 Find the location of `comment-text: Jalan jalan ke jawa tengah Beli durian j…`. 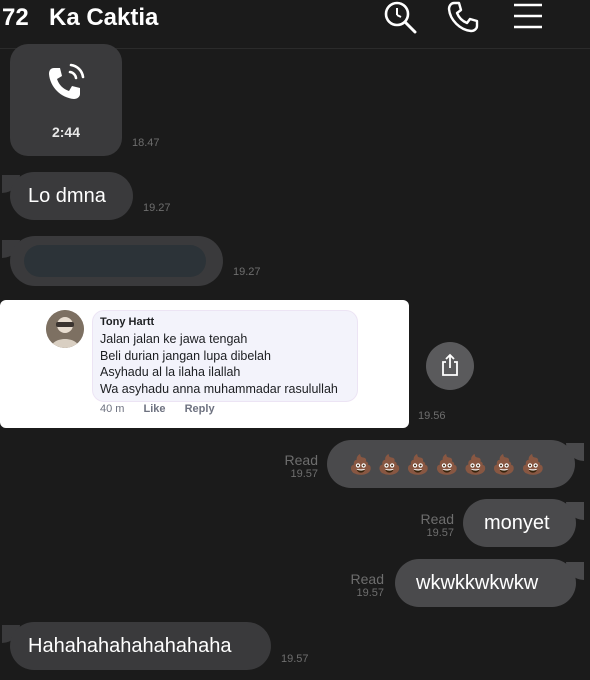

comment-text: Jalan jalan ke jawa tengah Beli durian j… is located at coordinates (219, 364).